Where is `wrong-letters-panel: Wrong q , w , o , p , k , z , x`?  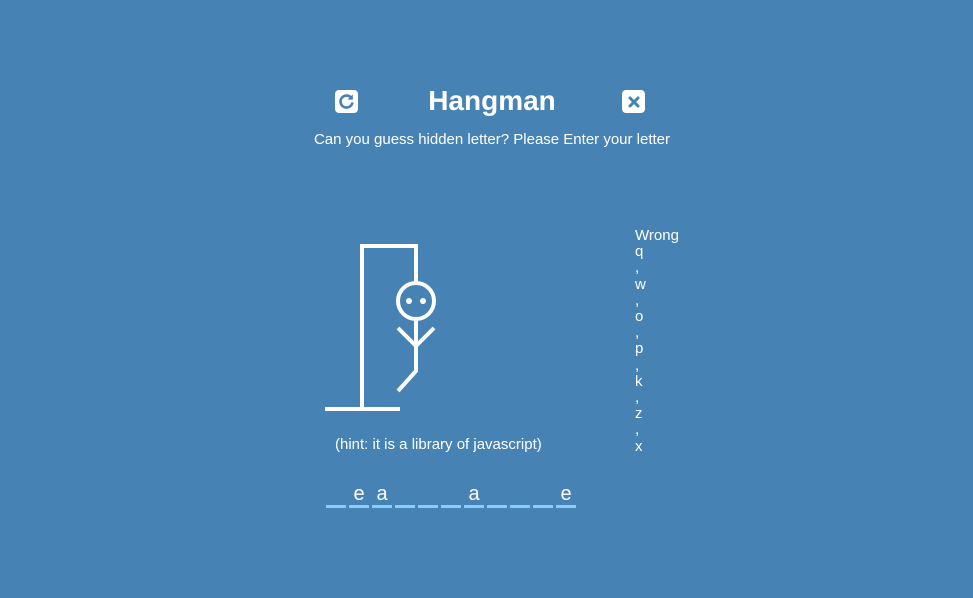 wrong-letters-panel: Wrong q , w , o , p , k , z , x is located at coordinates (657, 341).